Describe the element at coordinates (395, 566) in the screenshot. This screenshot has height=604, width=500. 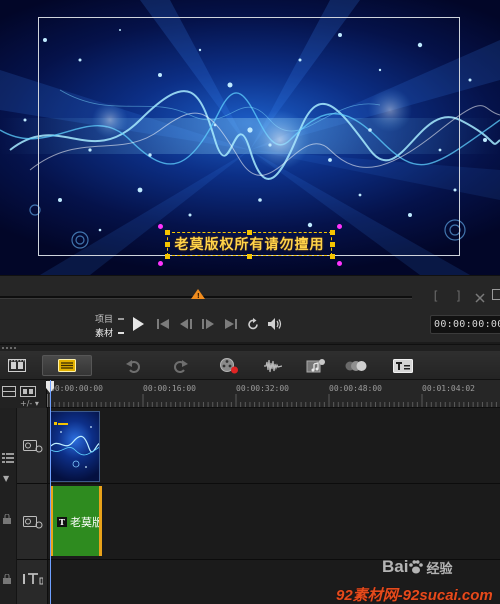
I see `baidu-brand-text: Bai` at that location.